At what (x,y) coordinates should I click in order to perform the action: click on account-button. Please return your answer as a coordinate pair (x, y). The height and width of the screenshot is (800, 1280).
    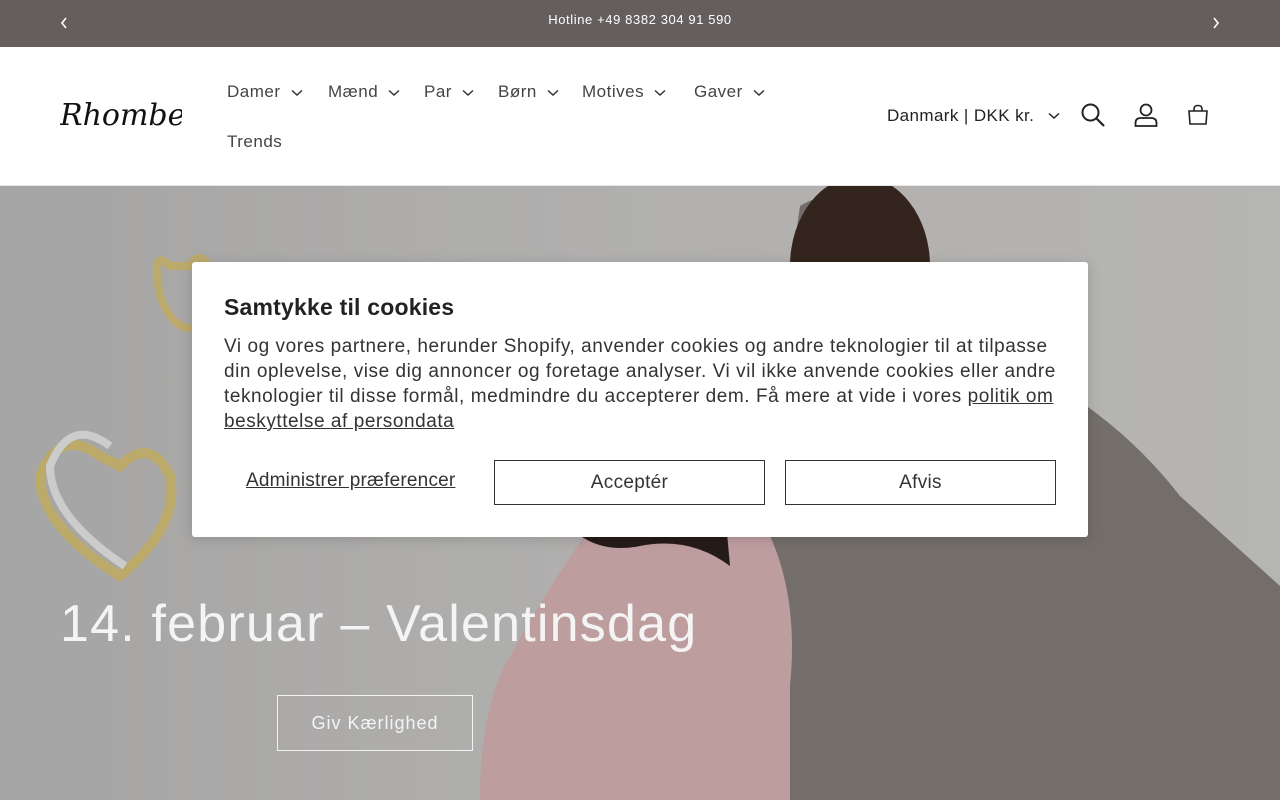
    Looking at the image, I should click on (1146, 115).